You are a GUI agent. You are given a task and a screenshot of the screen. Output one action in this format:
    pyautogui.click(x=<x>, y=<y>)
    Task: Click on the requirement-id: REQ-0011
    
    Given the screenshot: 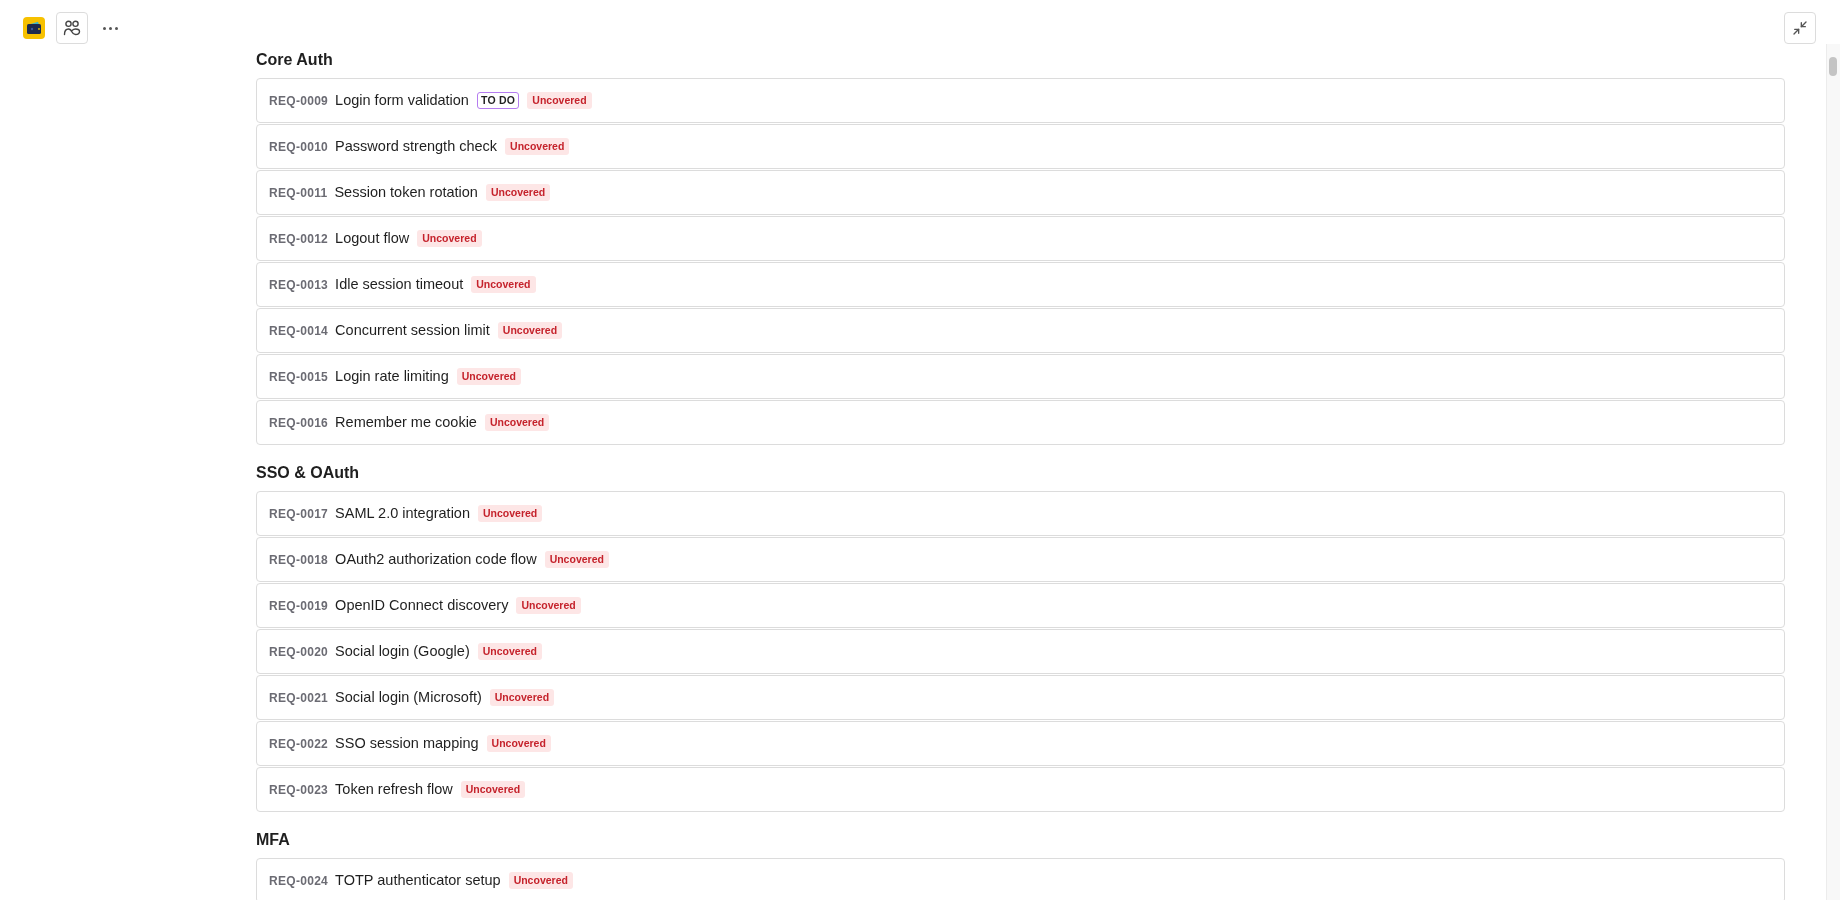 What is the action you would take?
    pyautogui.click(x=298, y=193)
    